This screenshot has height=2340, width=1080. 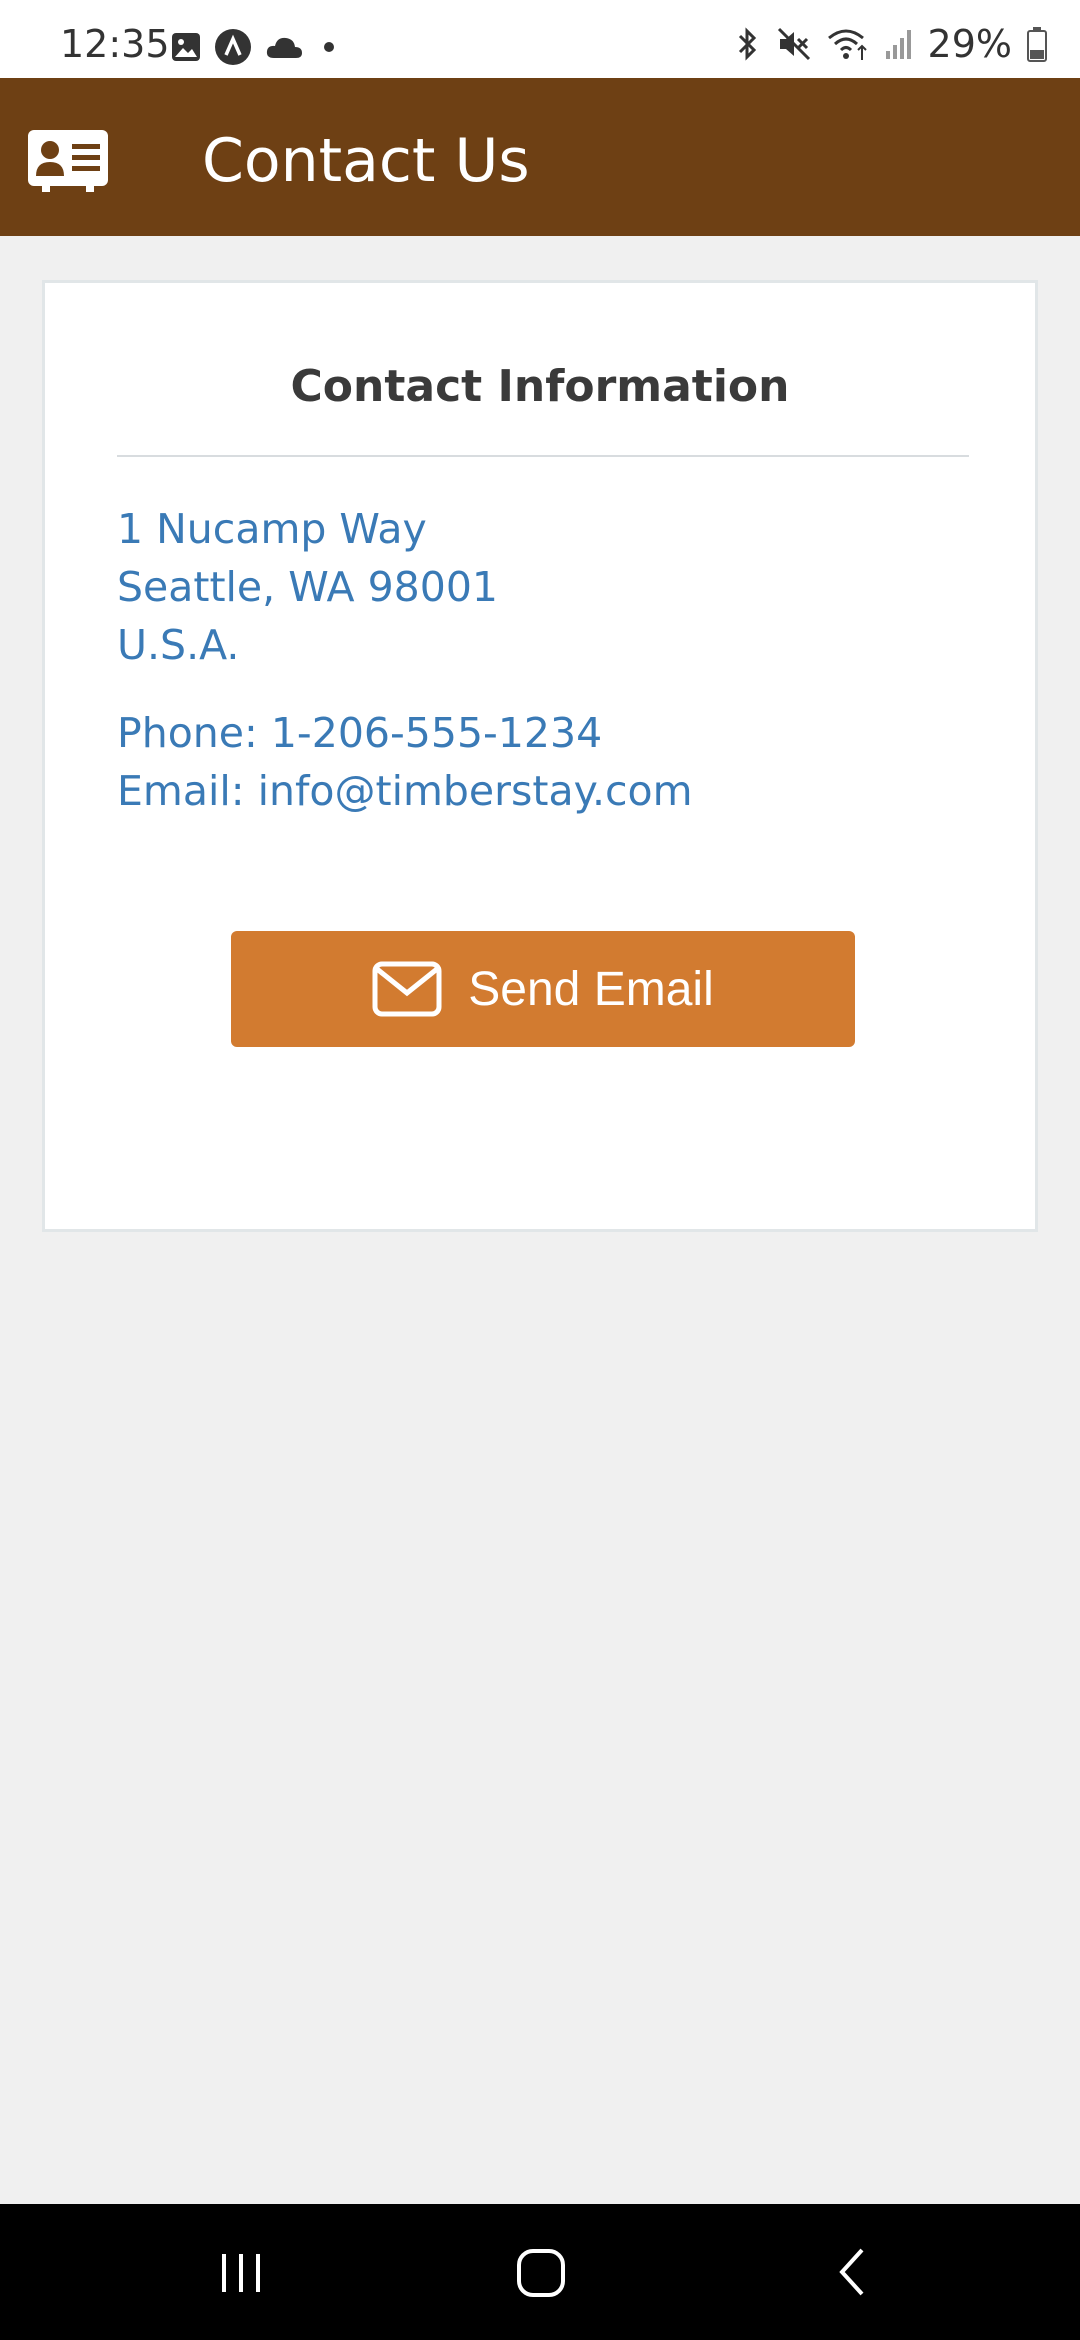 I want to click on app-icon, so click(x=233, y=47).